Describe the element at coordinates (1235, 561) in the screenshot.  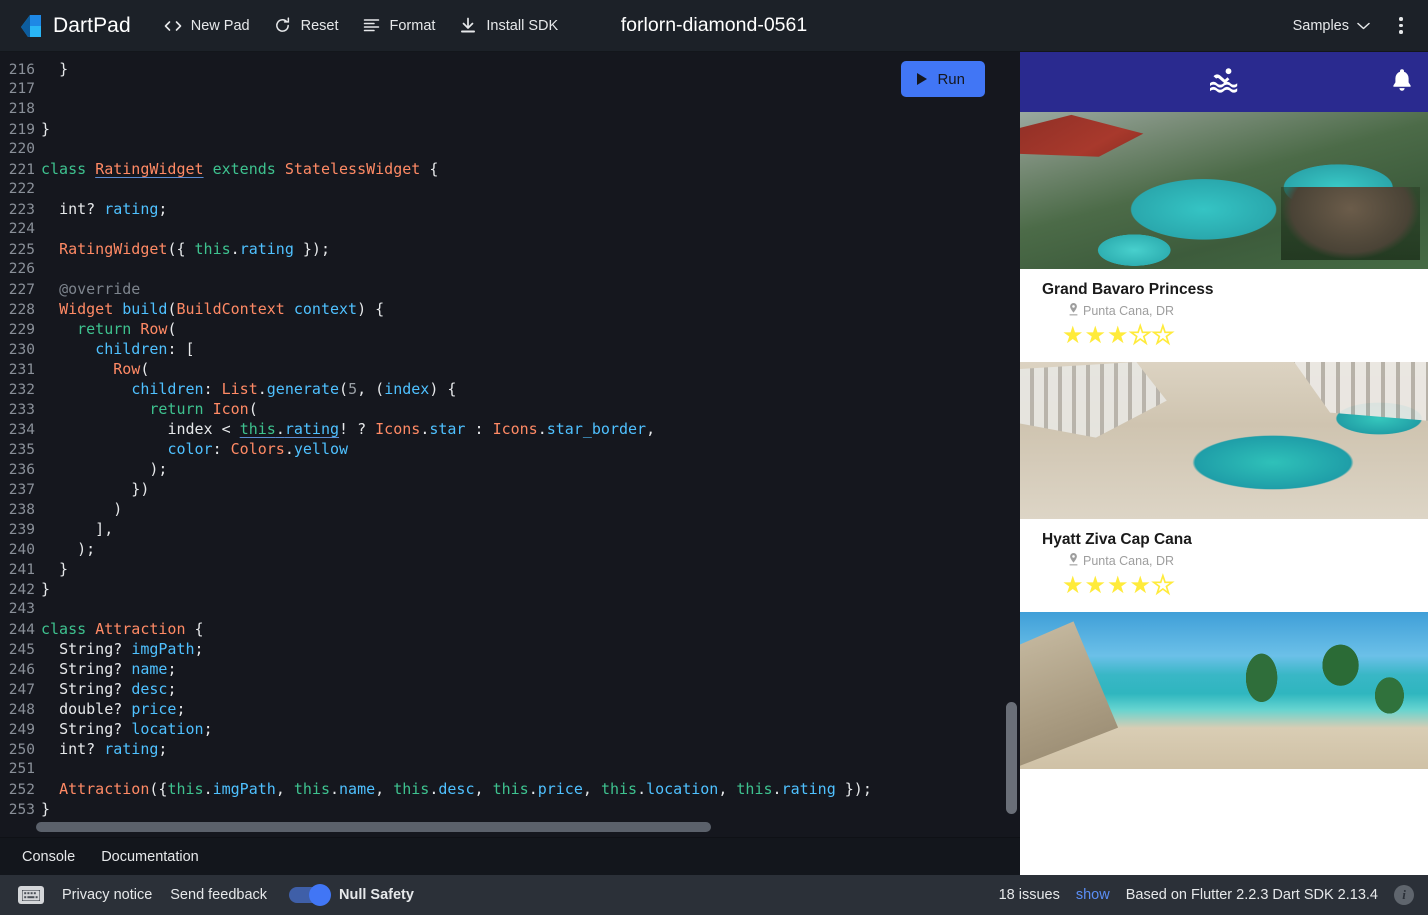
I see `card-location: Punta Cana, DR` at that location.